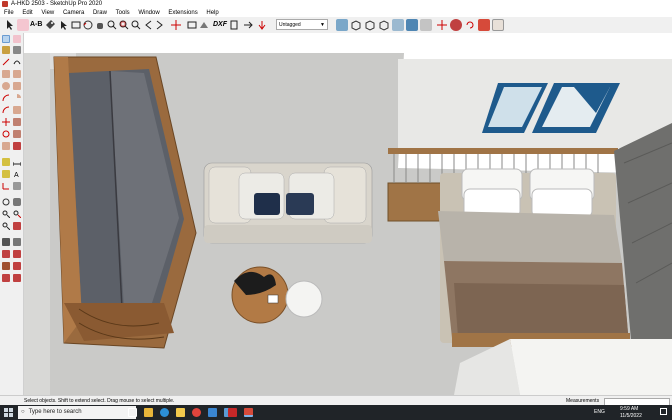 Image resolution: width=672 pixels, height=420 pixels. I want to click on menu-file: File, so click(9, 13).